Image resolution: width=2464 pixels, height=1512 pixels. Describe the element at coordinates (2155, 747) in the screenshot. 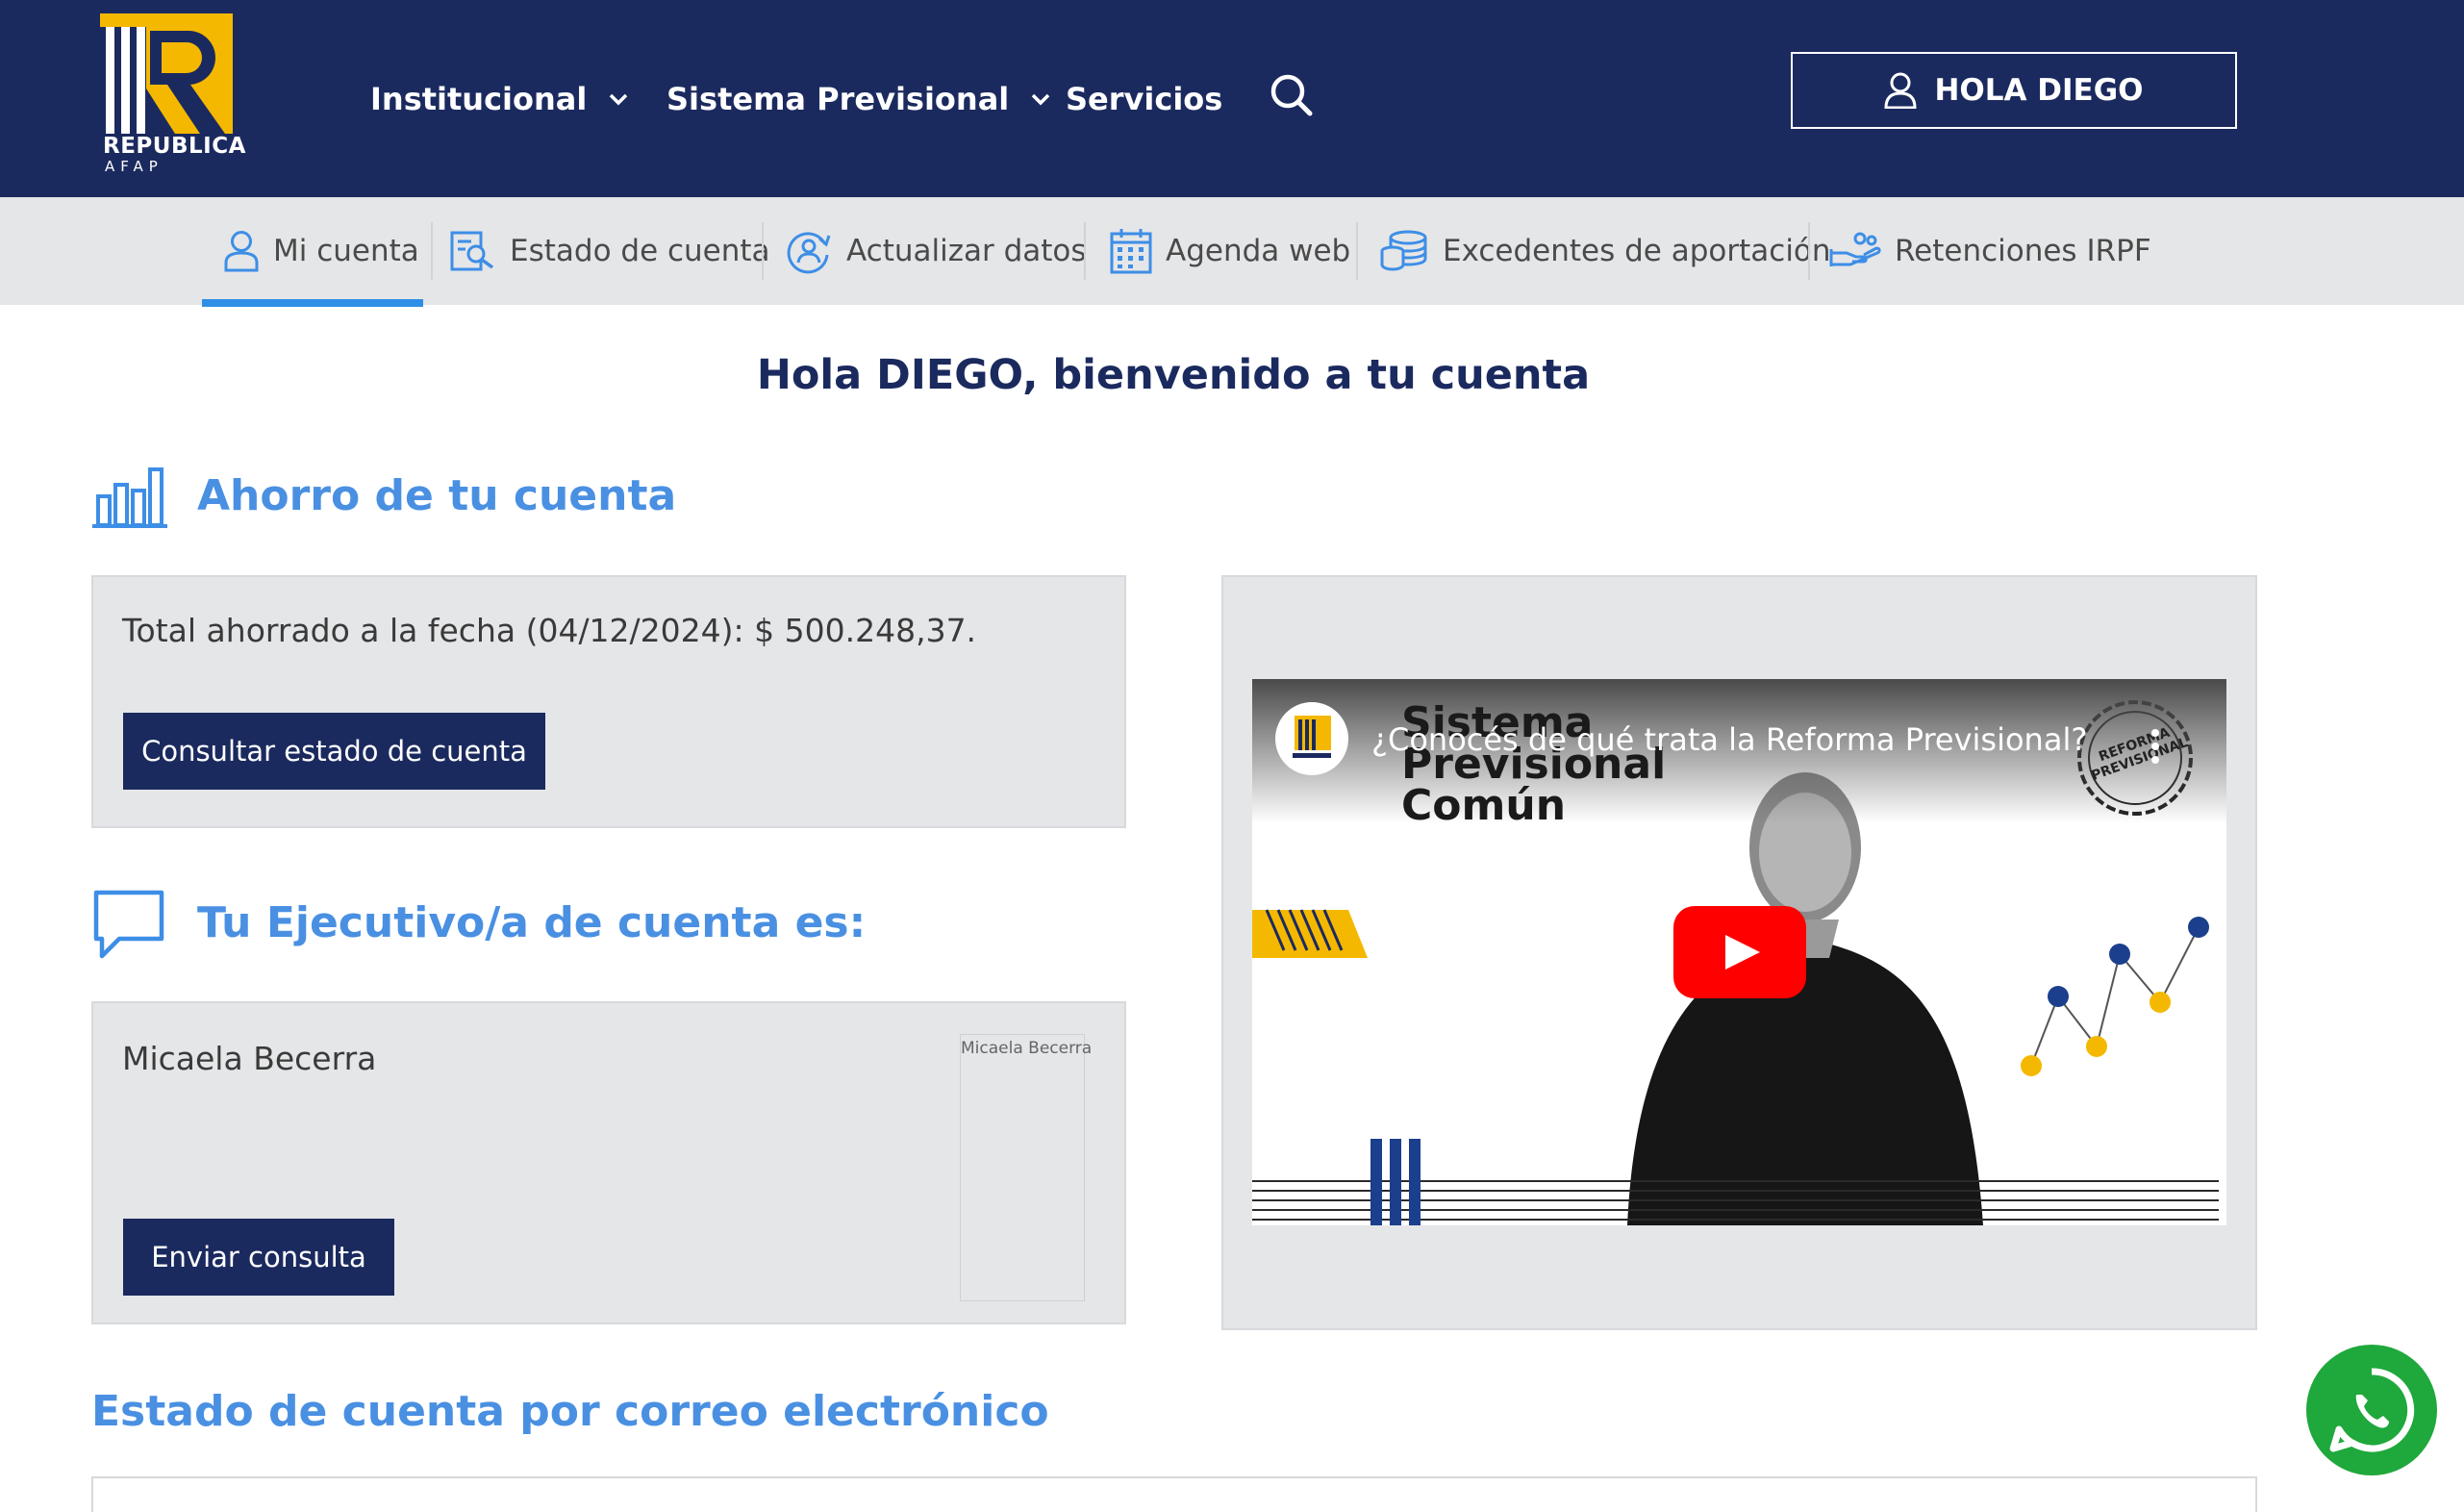

I see `more-options-icon` at that location.